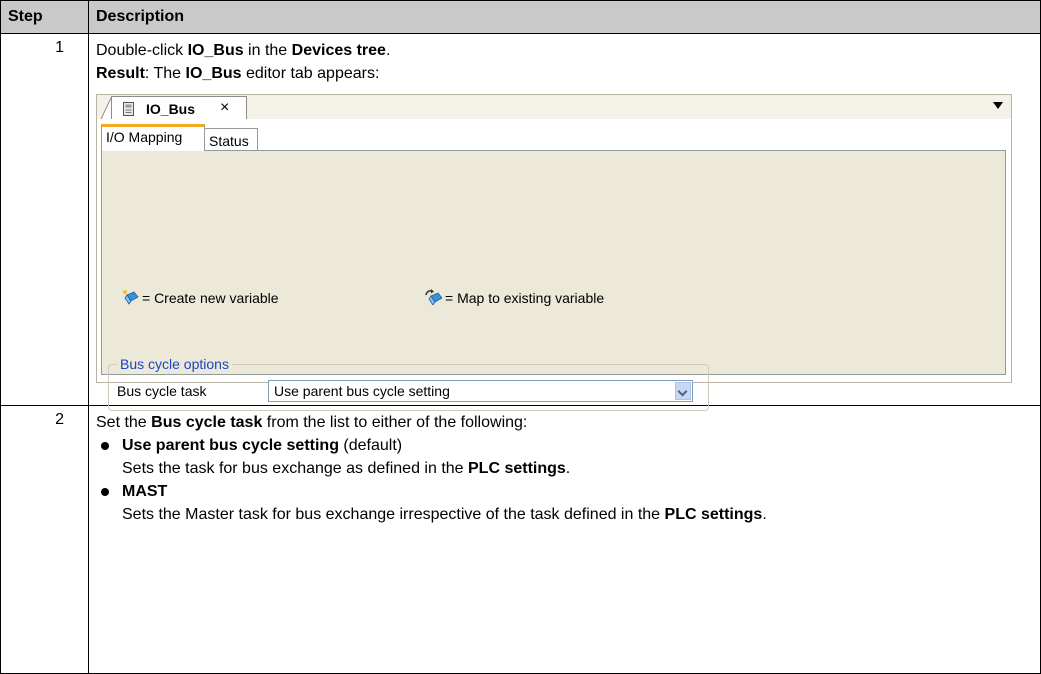  I want to click on chevron-down-icon, so click(683, 391).